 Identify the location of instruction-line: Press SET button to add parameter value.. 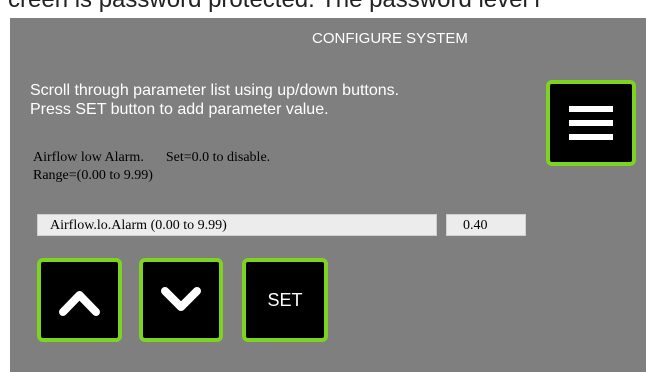
(179, 109).